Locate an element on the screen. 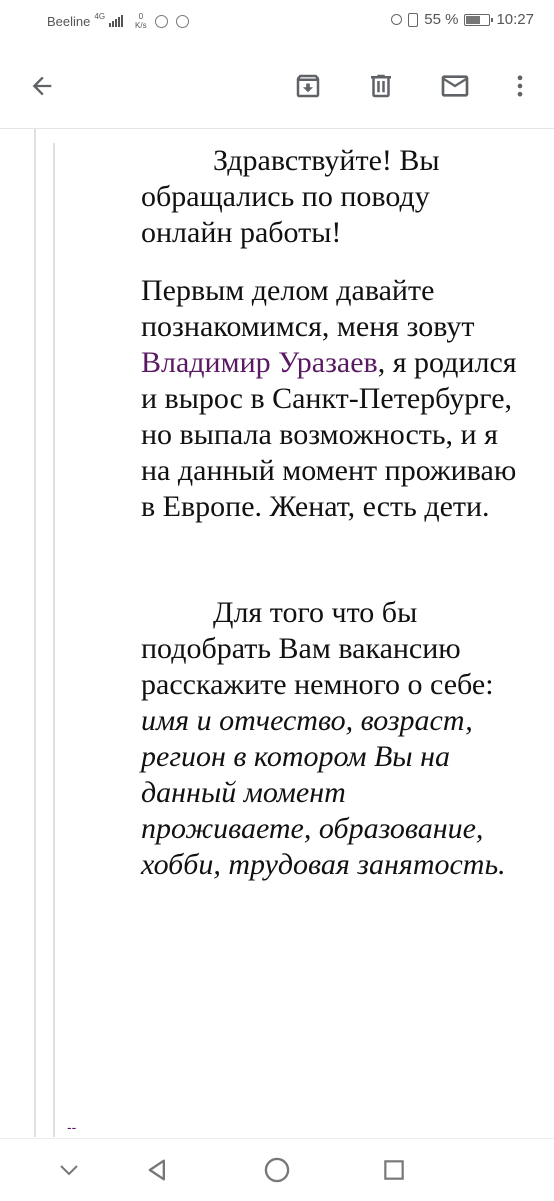 The height and width of the screenshot is (1201, 554). hide-nav-icon is located at coordinates (69, 1170).